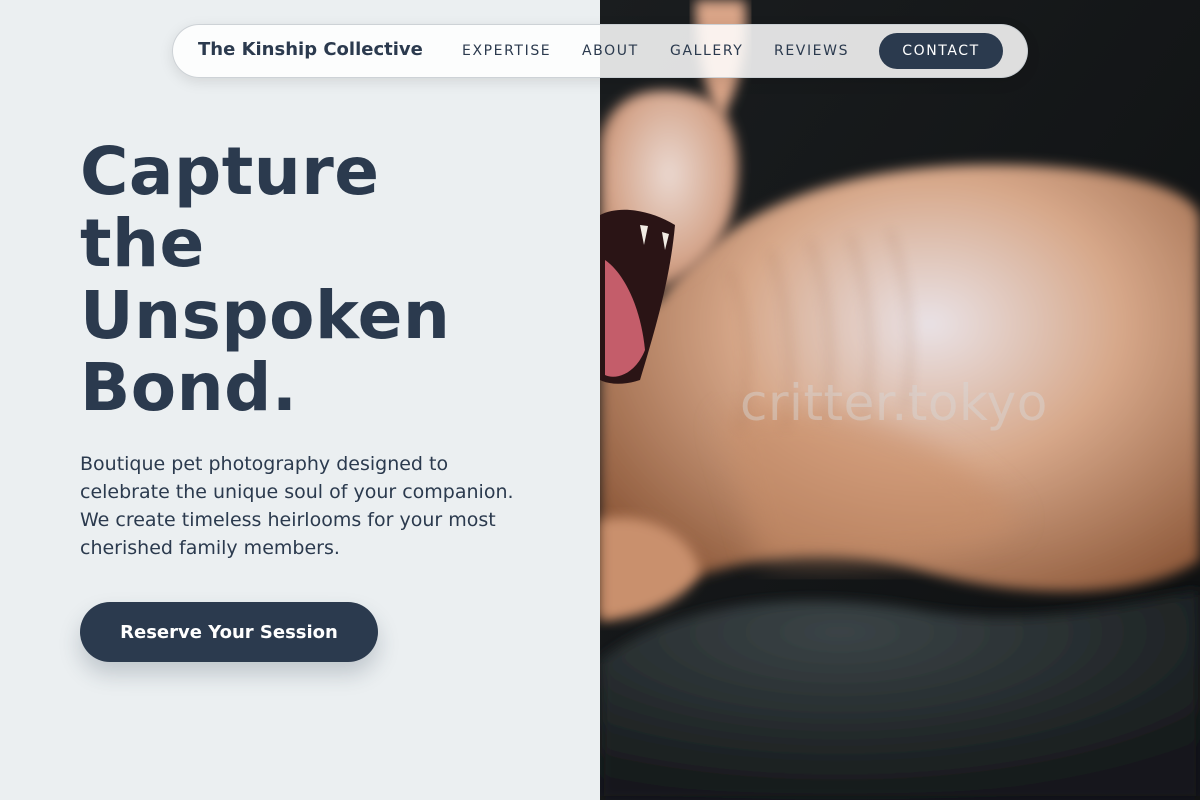 The height and width of the screenshot is (800, 1200). What do you see at coordinates (310, 49) in the screenshot?
I see `brand-logo-text: The Kinship Collective` at bounding box center [310, 49].